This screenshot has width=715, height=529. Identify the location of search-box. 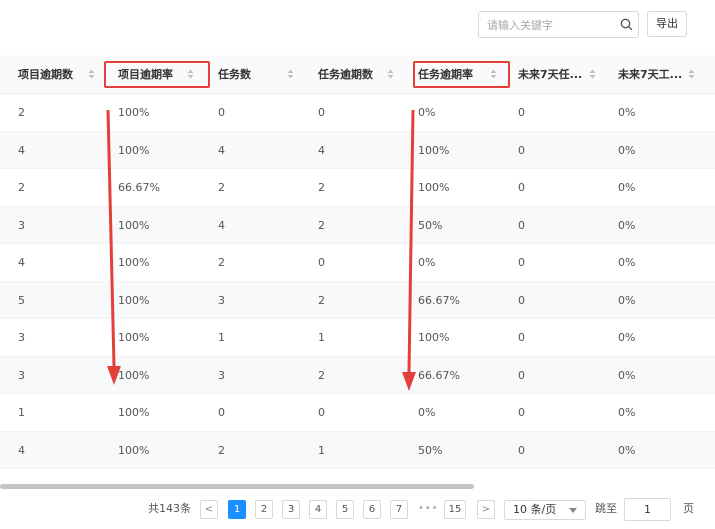
(558, 24).